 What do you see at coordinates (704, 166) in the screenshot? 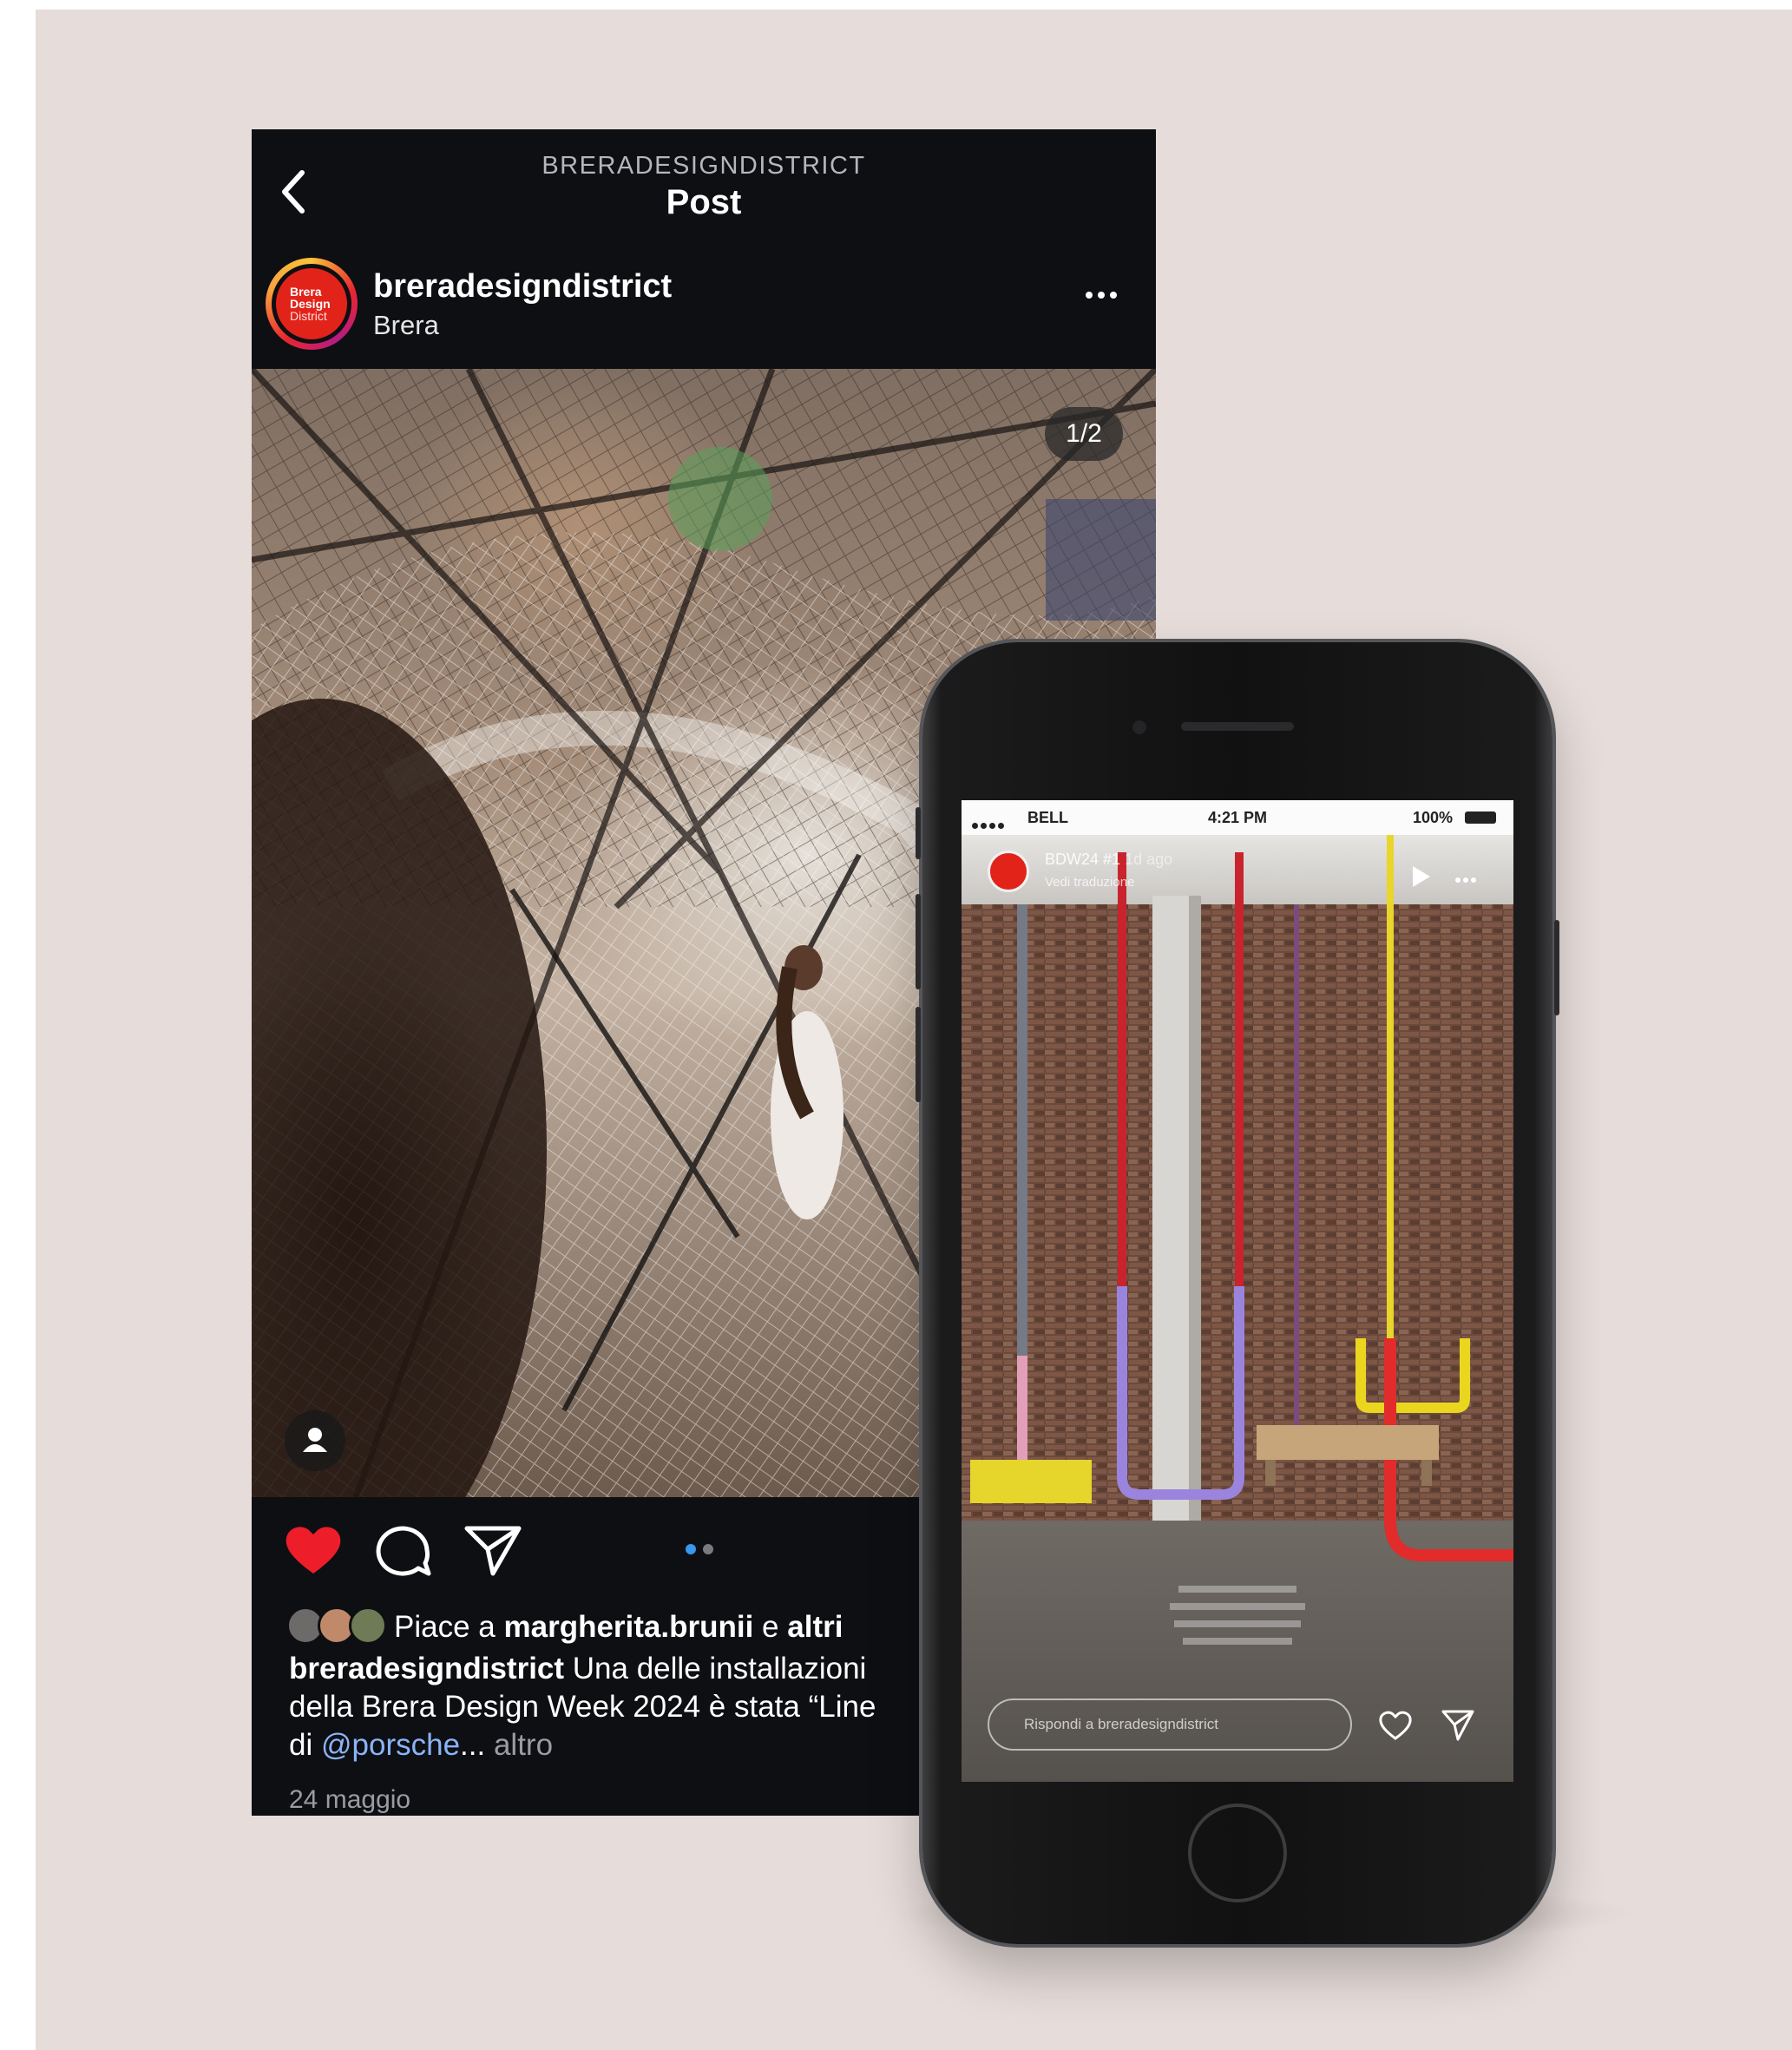
I see `profile-owner-label: BRERADESIGNDISTRICT` at bounding box center [704, 166].